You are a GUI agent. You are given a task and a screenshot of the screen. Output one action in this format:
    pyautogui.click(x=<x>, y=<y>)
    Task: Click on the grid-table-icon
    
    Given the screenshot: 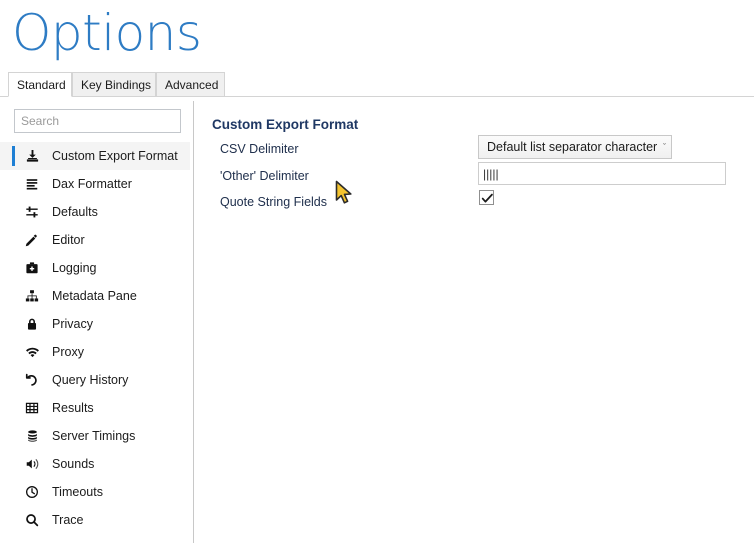 What is the action you would take?
    pyautogui.click(x=32, y=408)
    